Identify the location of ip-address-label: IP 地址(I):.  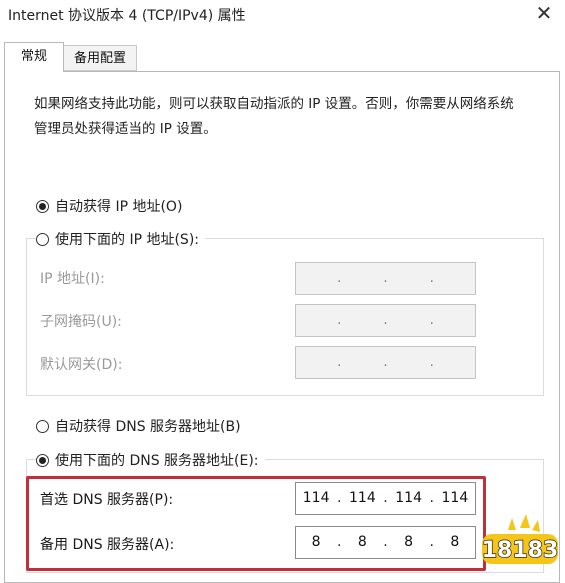
(72, 279).